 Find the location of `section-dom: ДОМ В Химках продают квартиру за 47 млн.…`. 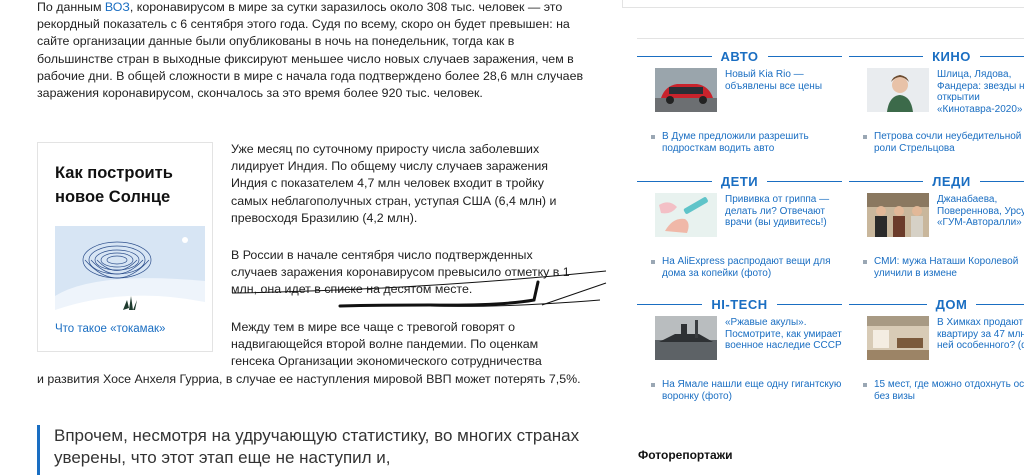

section-dom: ДОМ В Химках продают квартиру за 47 млн.… is located at coordinates (936, 356).